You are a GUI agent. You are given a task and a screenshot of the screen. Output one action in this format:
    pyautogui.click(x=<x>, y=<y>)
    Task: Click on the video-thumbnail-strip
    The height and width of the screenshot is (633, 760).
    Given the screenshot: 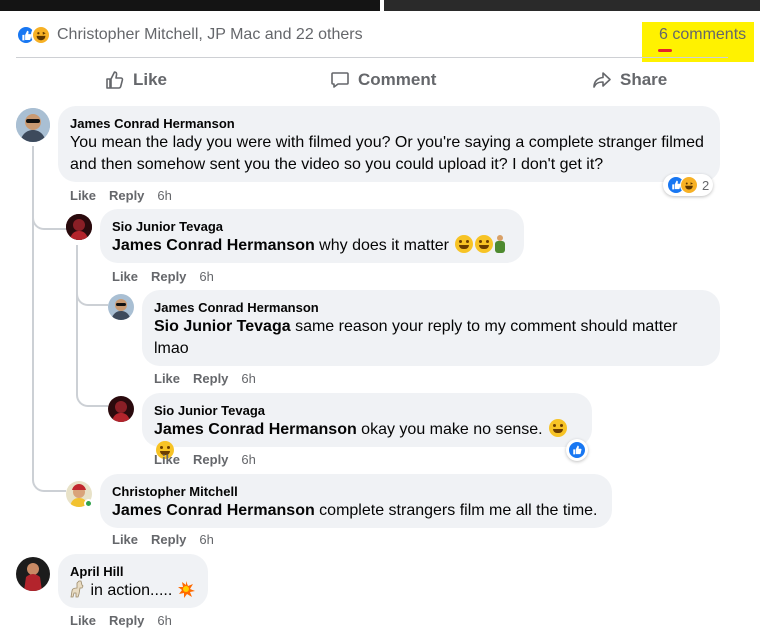 What is the action you would take?
    pyautogui.click(x=380, y=5)
    